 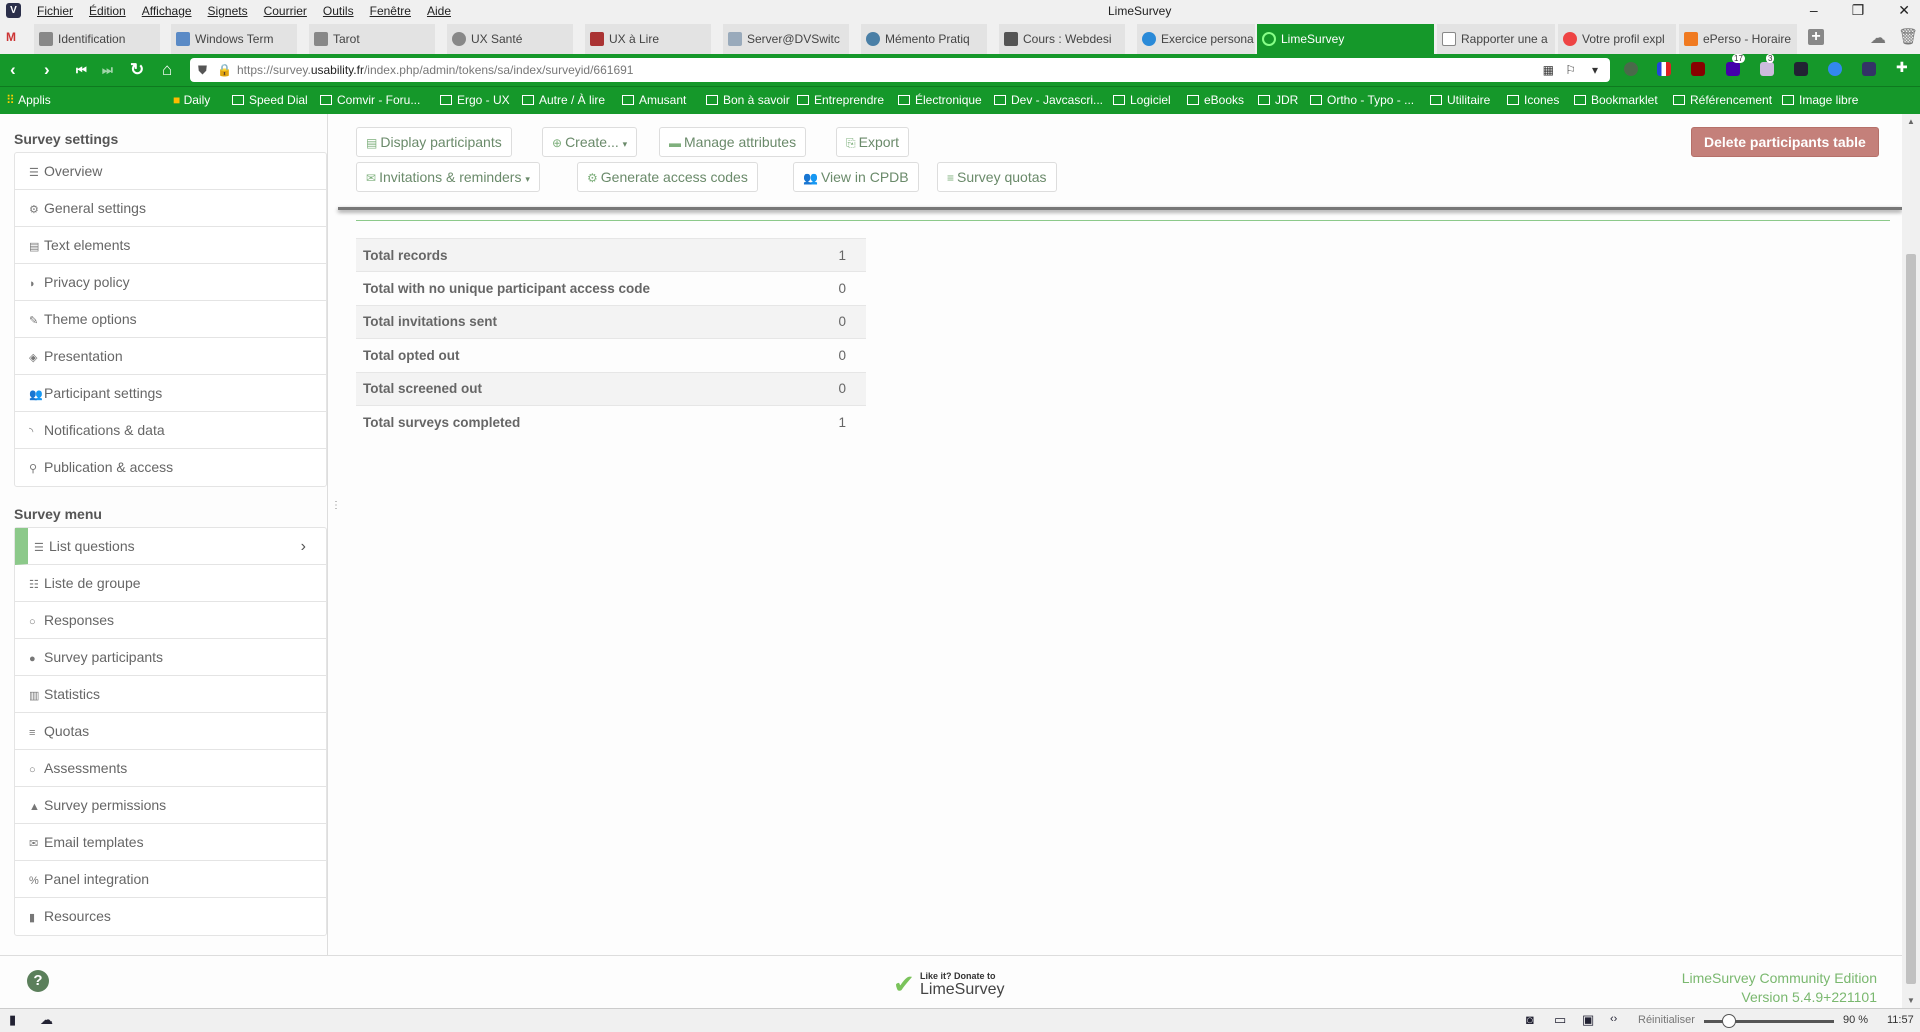 I want to click on home-button: ⌂, so click(x=167, y=70).